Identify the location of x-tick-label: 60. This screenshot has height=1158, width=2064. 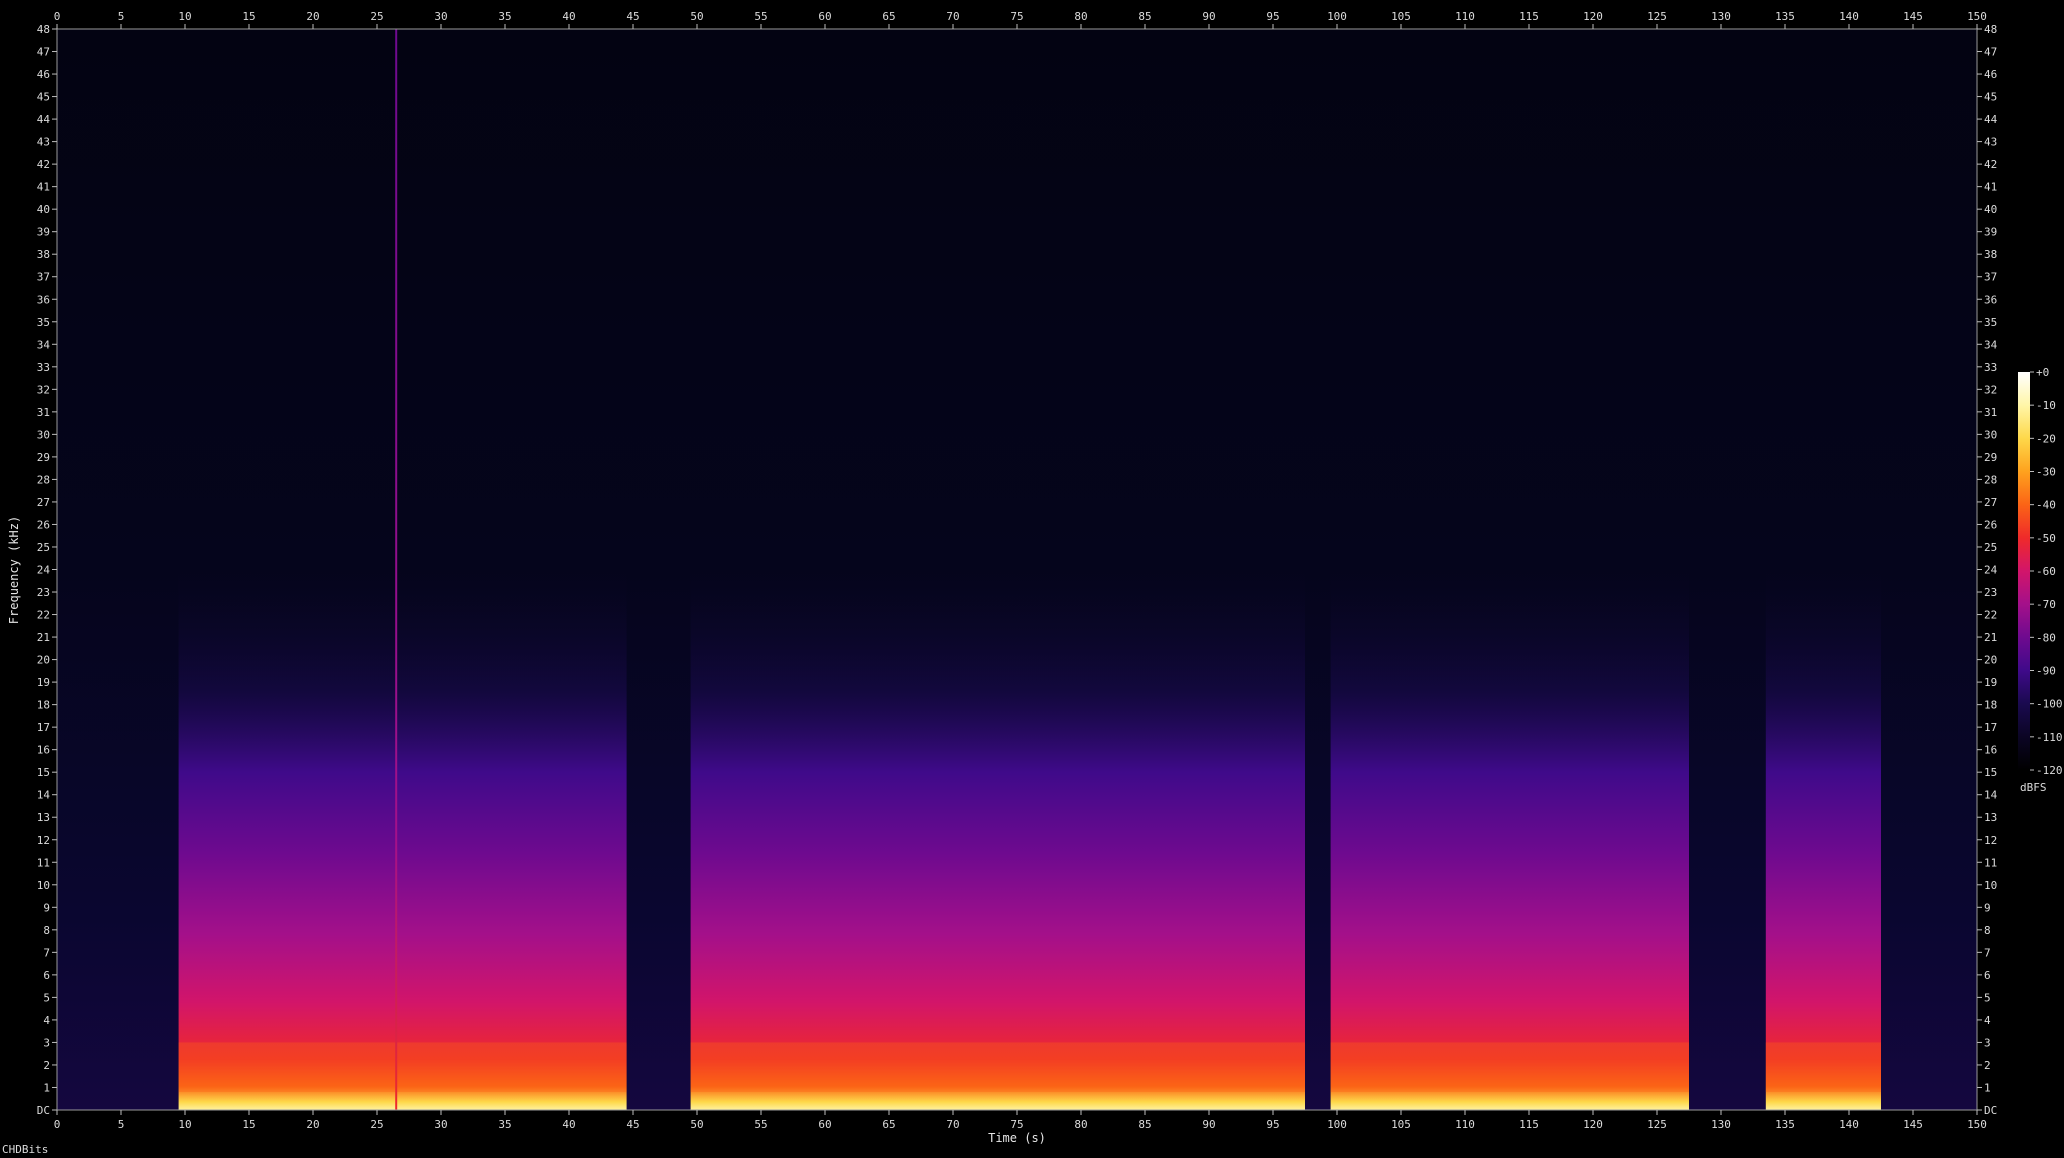
(824, 1124).